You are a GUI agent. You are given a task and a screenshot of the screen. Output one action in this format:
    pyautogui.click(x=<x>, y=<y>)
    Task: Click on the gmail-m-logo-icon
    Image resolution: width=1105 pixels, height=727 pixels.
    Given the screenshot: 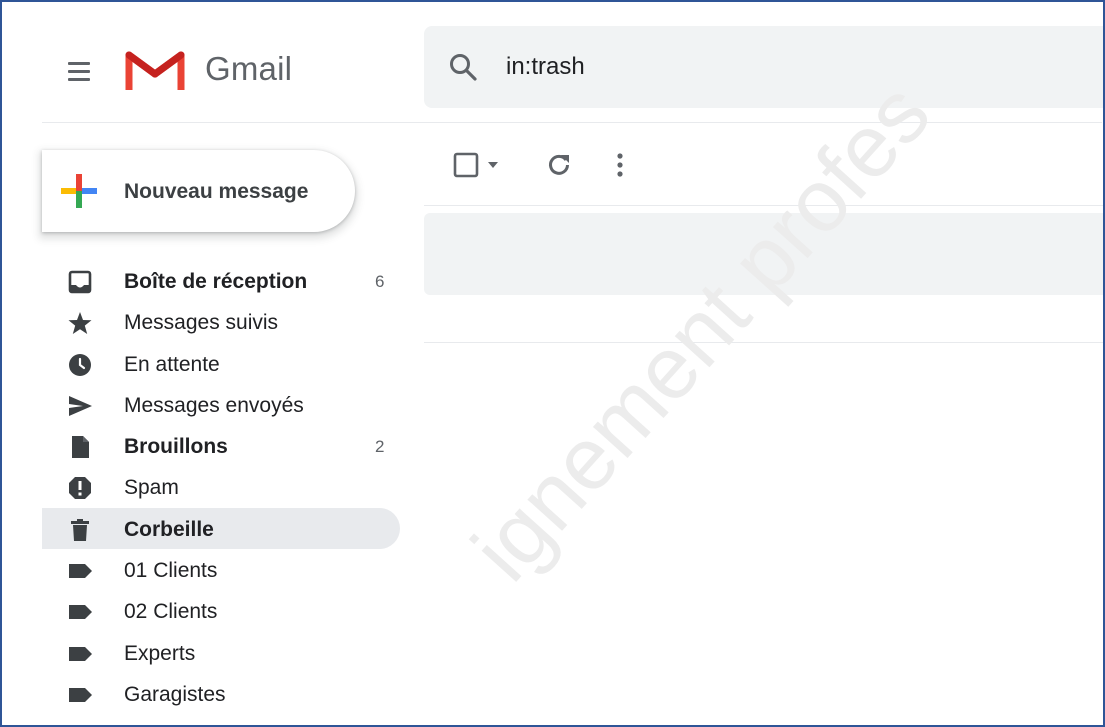 What is the action you would take?
    pyautogui.click(x=155, y=69)
    